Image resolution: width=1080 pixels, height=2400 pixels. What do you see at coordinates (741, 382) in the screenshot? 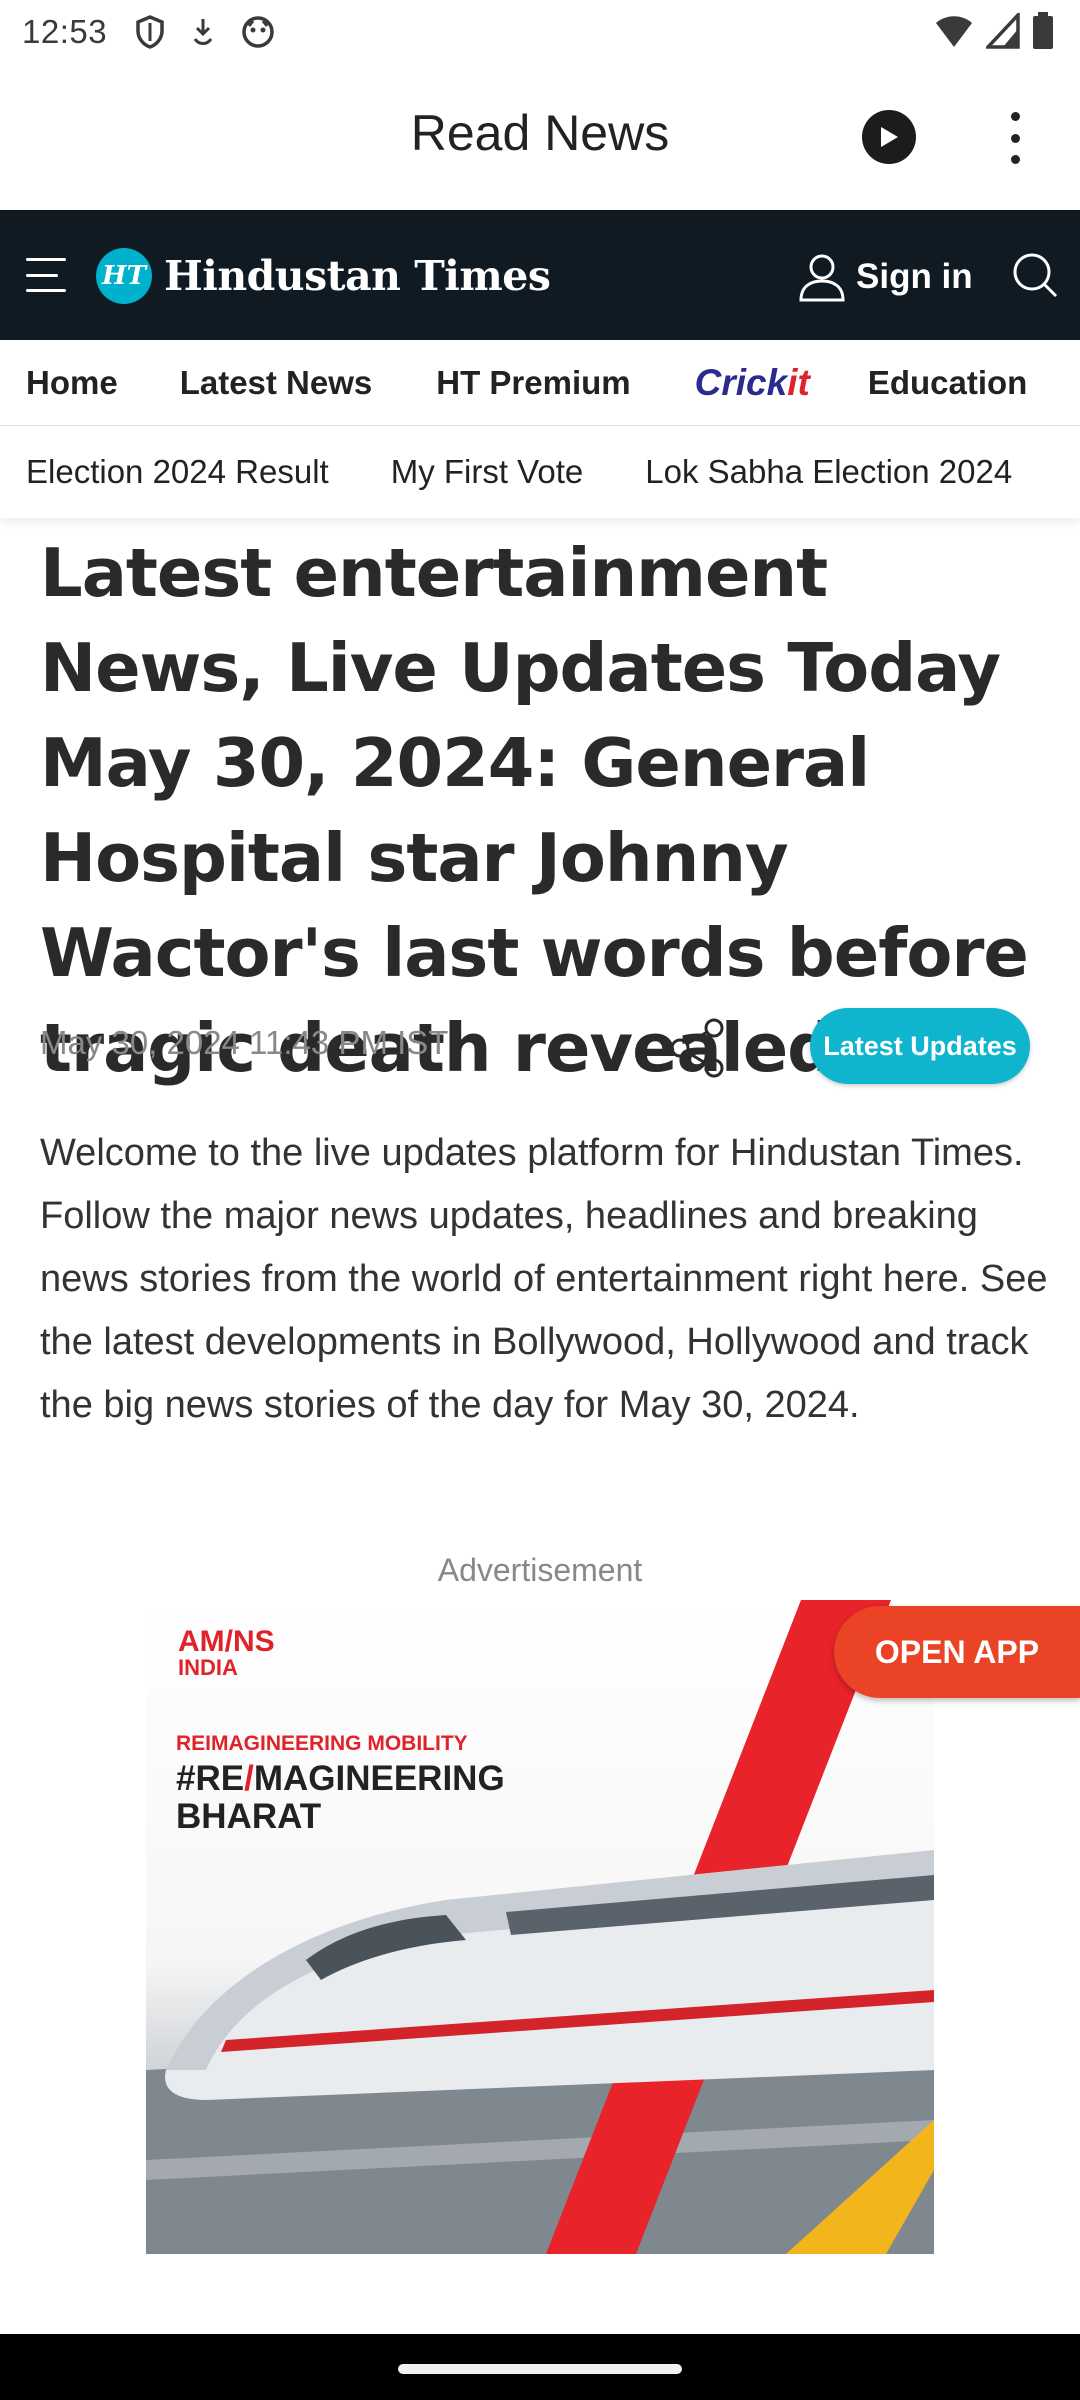
I see `crickit-logo-main: Crick` at bounding box center [741, 382].